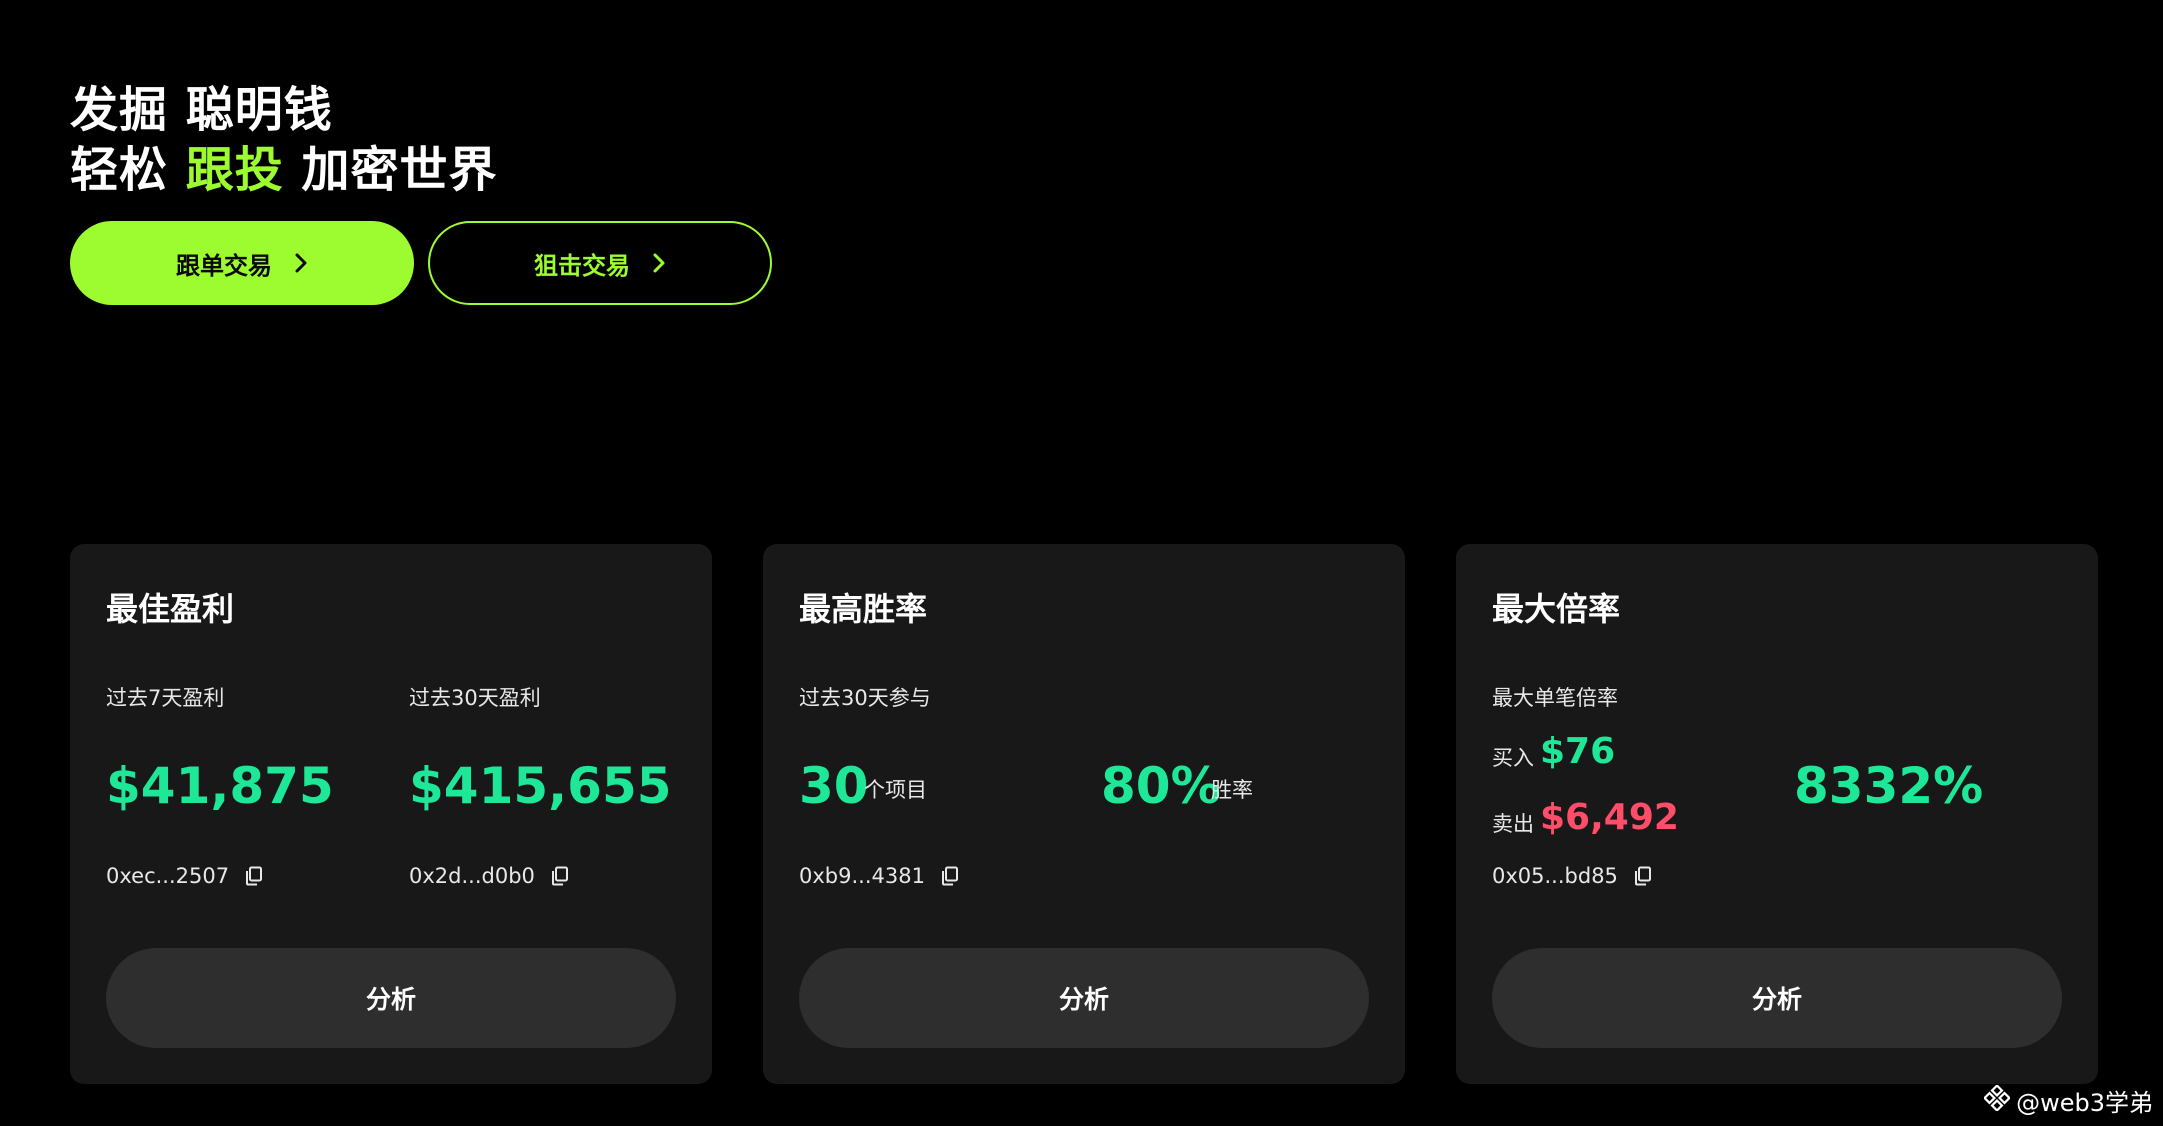 Image resolution: width=2163 pixels, height=1126 pixels. Describe the element at coordinates (421, 263) in the screenshot. I see `hero-buttons: 跟单交易 狙击交易` at that location.